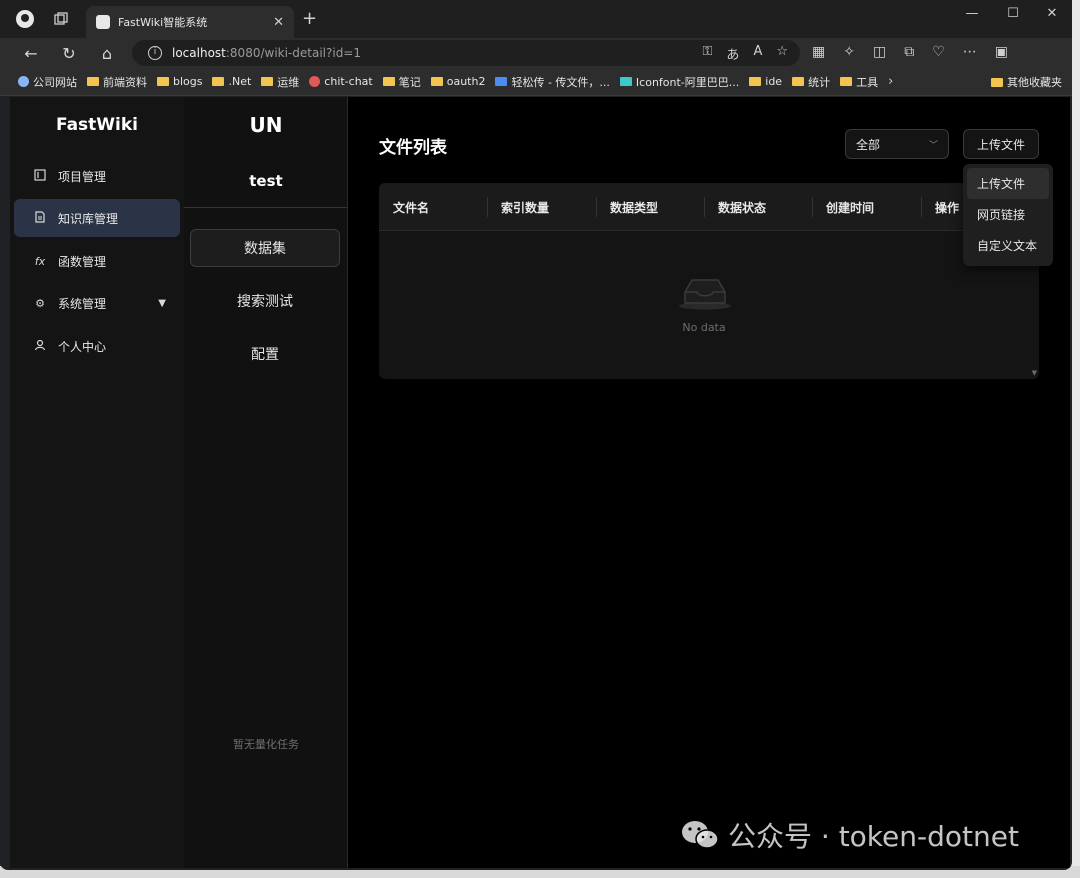 The image size is (1080, 878). Describe the element at coordinates (309, 18) in the screenshot. I see `new-tab-icon: +` at that location.